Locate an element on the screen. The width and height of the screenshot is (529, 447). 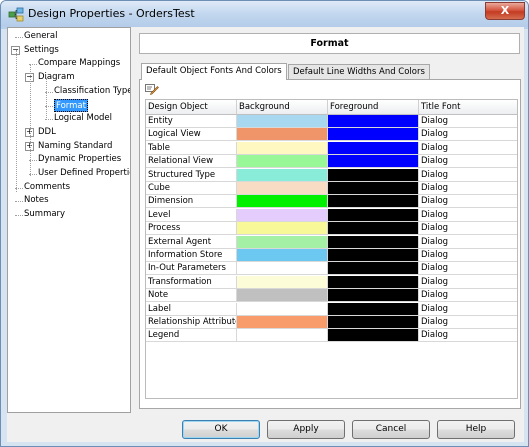
tree-item-compare-mappings: Compare Mappings is located at coordinates (79, 63).